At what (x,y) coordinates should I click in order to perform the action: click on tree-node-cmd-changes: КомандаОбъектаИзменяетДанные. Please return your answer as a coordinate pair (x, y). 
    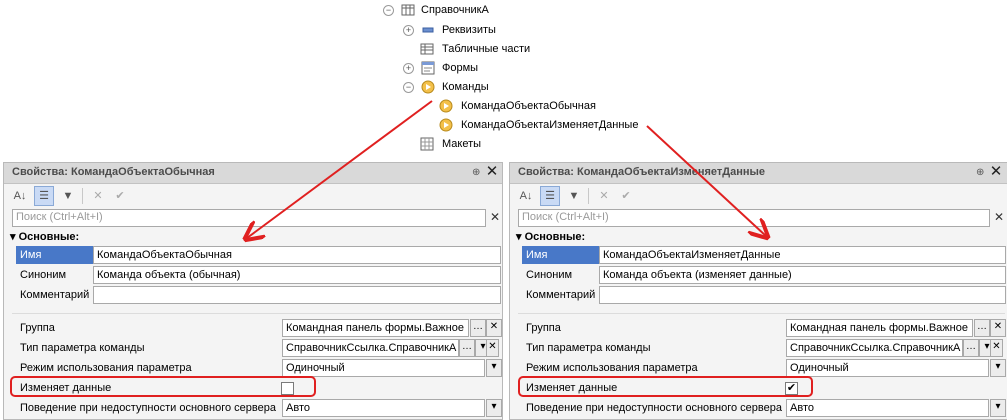
    Looking at the image, I should click on (549, 125).